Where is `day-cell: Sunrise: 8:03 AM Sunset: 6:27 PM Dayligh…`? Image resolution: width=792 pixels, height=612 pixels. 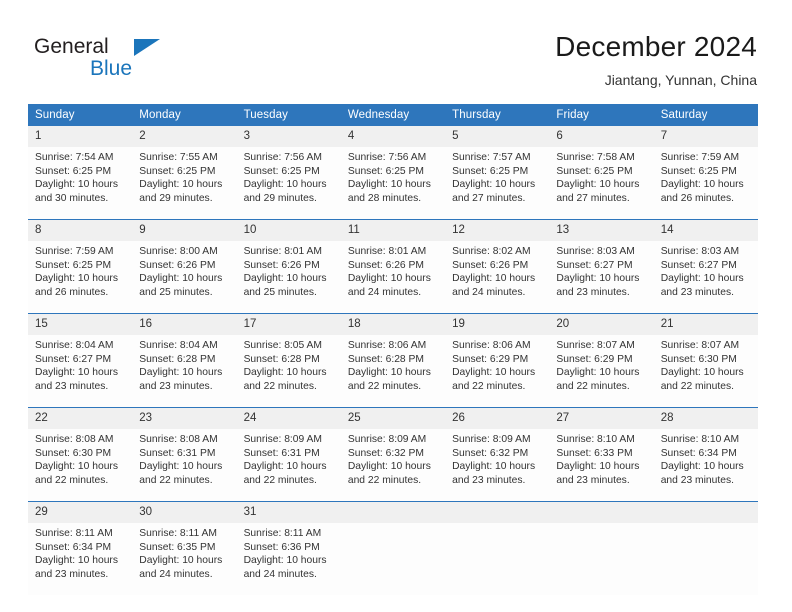
day-cell: Sunrise: 8:03 AM Sunset: 6:27 PM Dayligh… is located at coordinates (705, 277).